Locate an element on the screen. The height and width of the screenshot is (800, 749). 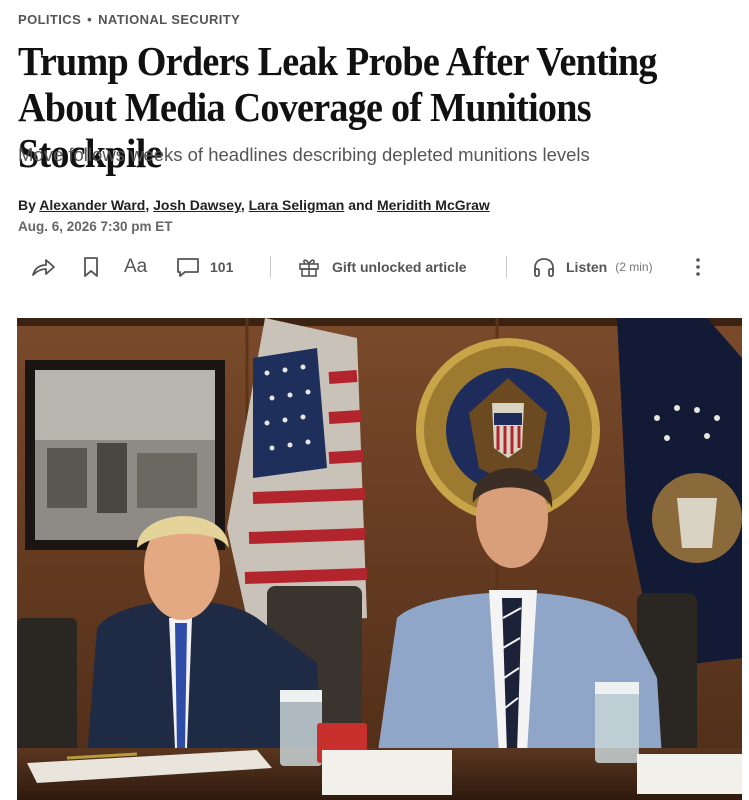
font-size-button: Aa is located at coordinates (135, 267).